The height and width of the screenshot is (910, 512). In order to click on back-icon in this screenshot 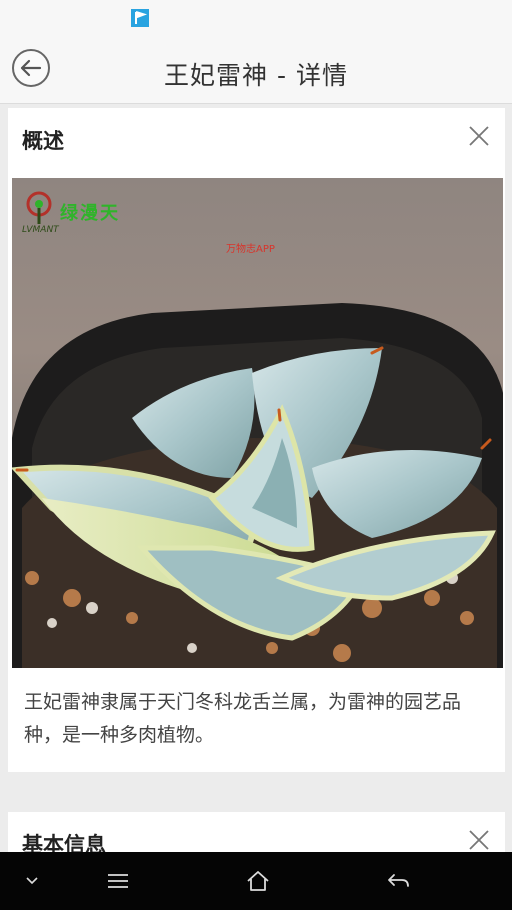, I will do `click(398, 880)`.